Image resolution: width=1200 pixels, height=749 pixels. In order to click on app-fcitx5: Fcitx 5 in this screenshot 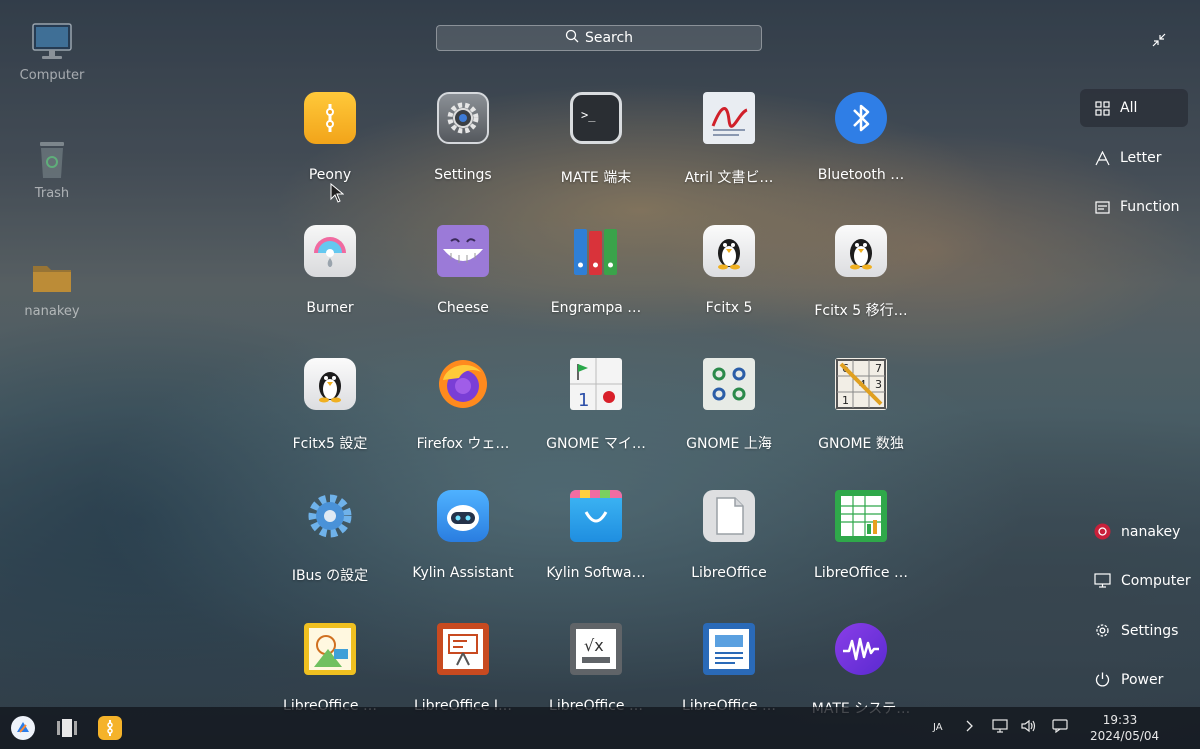, I will do `click(729, 270)`.